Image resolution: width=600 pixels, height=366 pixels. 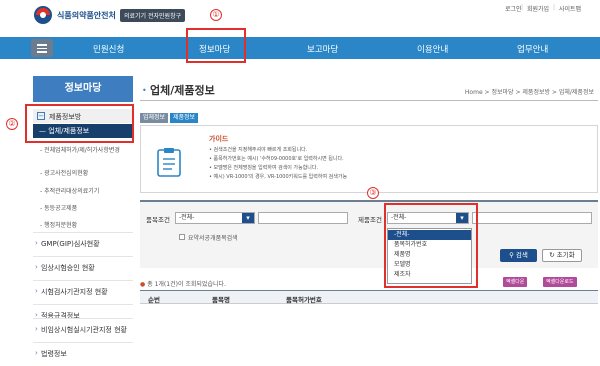 What do you see at coordinates (553, 255) in the screenshot?
I see `refresh-icon: ↻` at bounding box center [553, 255].